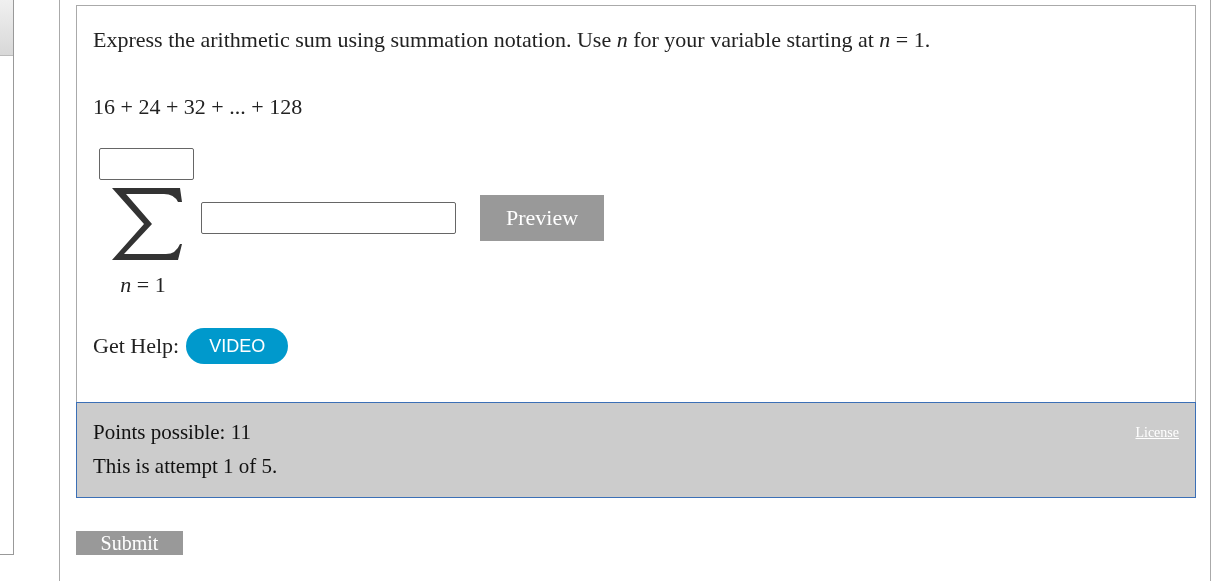 The width and height of the screenshot is (1229, 581). What do you see at coordinates (146, 164) in the screenshot?
I see `upper-limit-field` at bounding box center [146, 164].